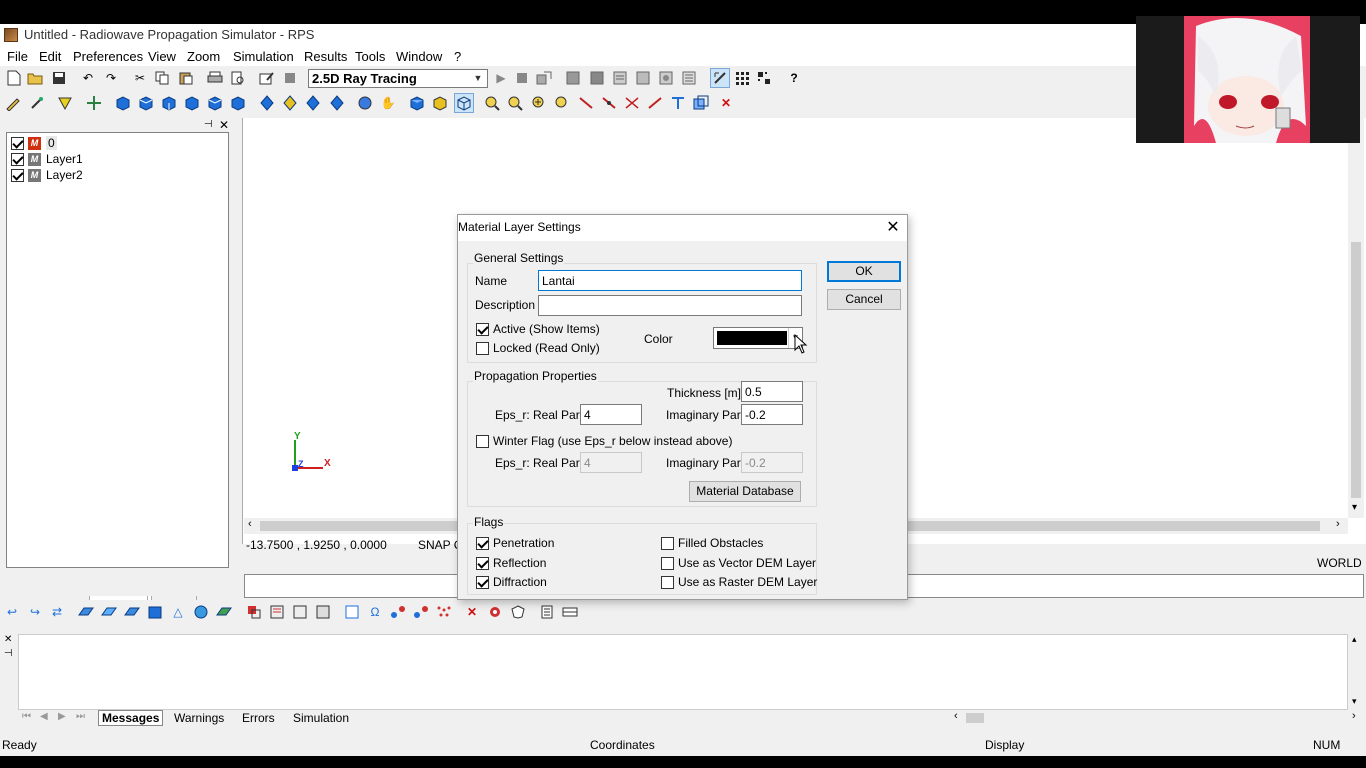 This screenshot has height=768, width=1366. What do you see at coordinates (201, 612) in the screenshot?
I see `sphere-icon` at bounding box center [201, 612].